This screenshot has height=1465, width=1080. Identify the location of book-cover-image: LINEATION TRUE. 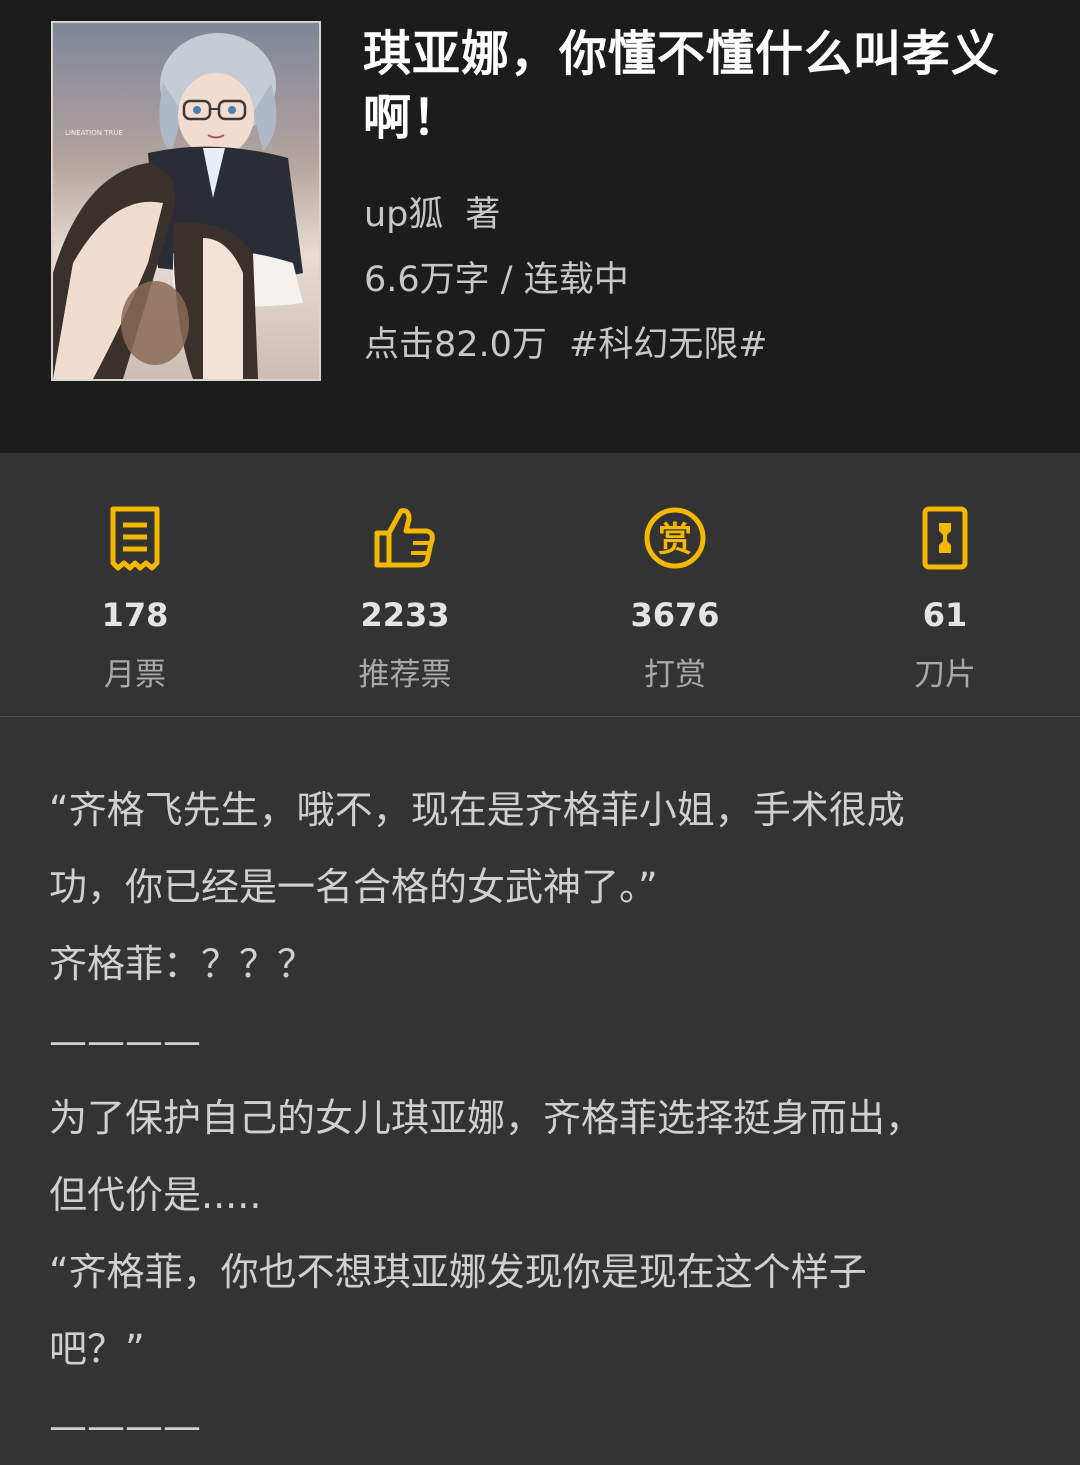
(186, 201).